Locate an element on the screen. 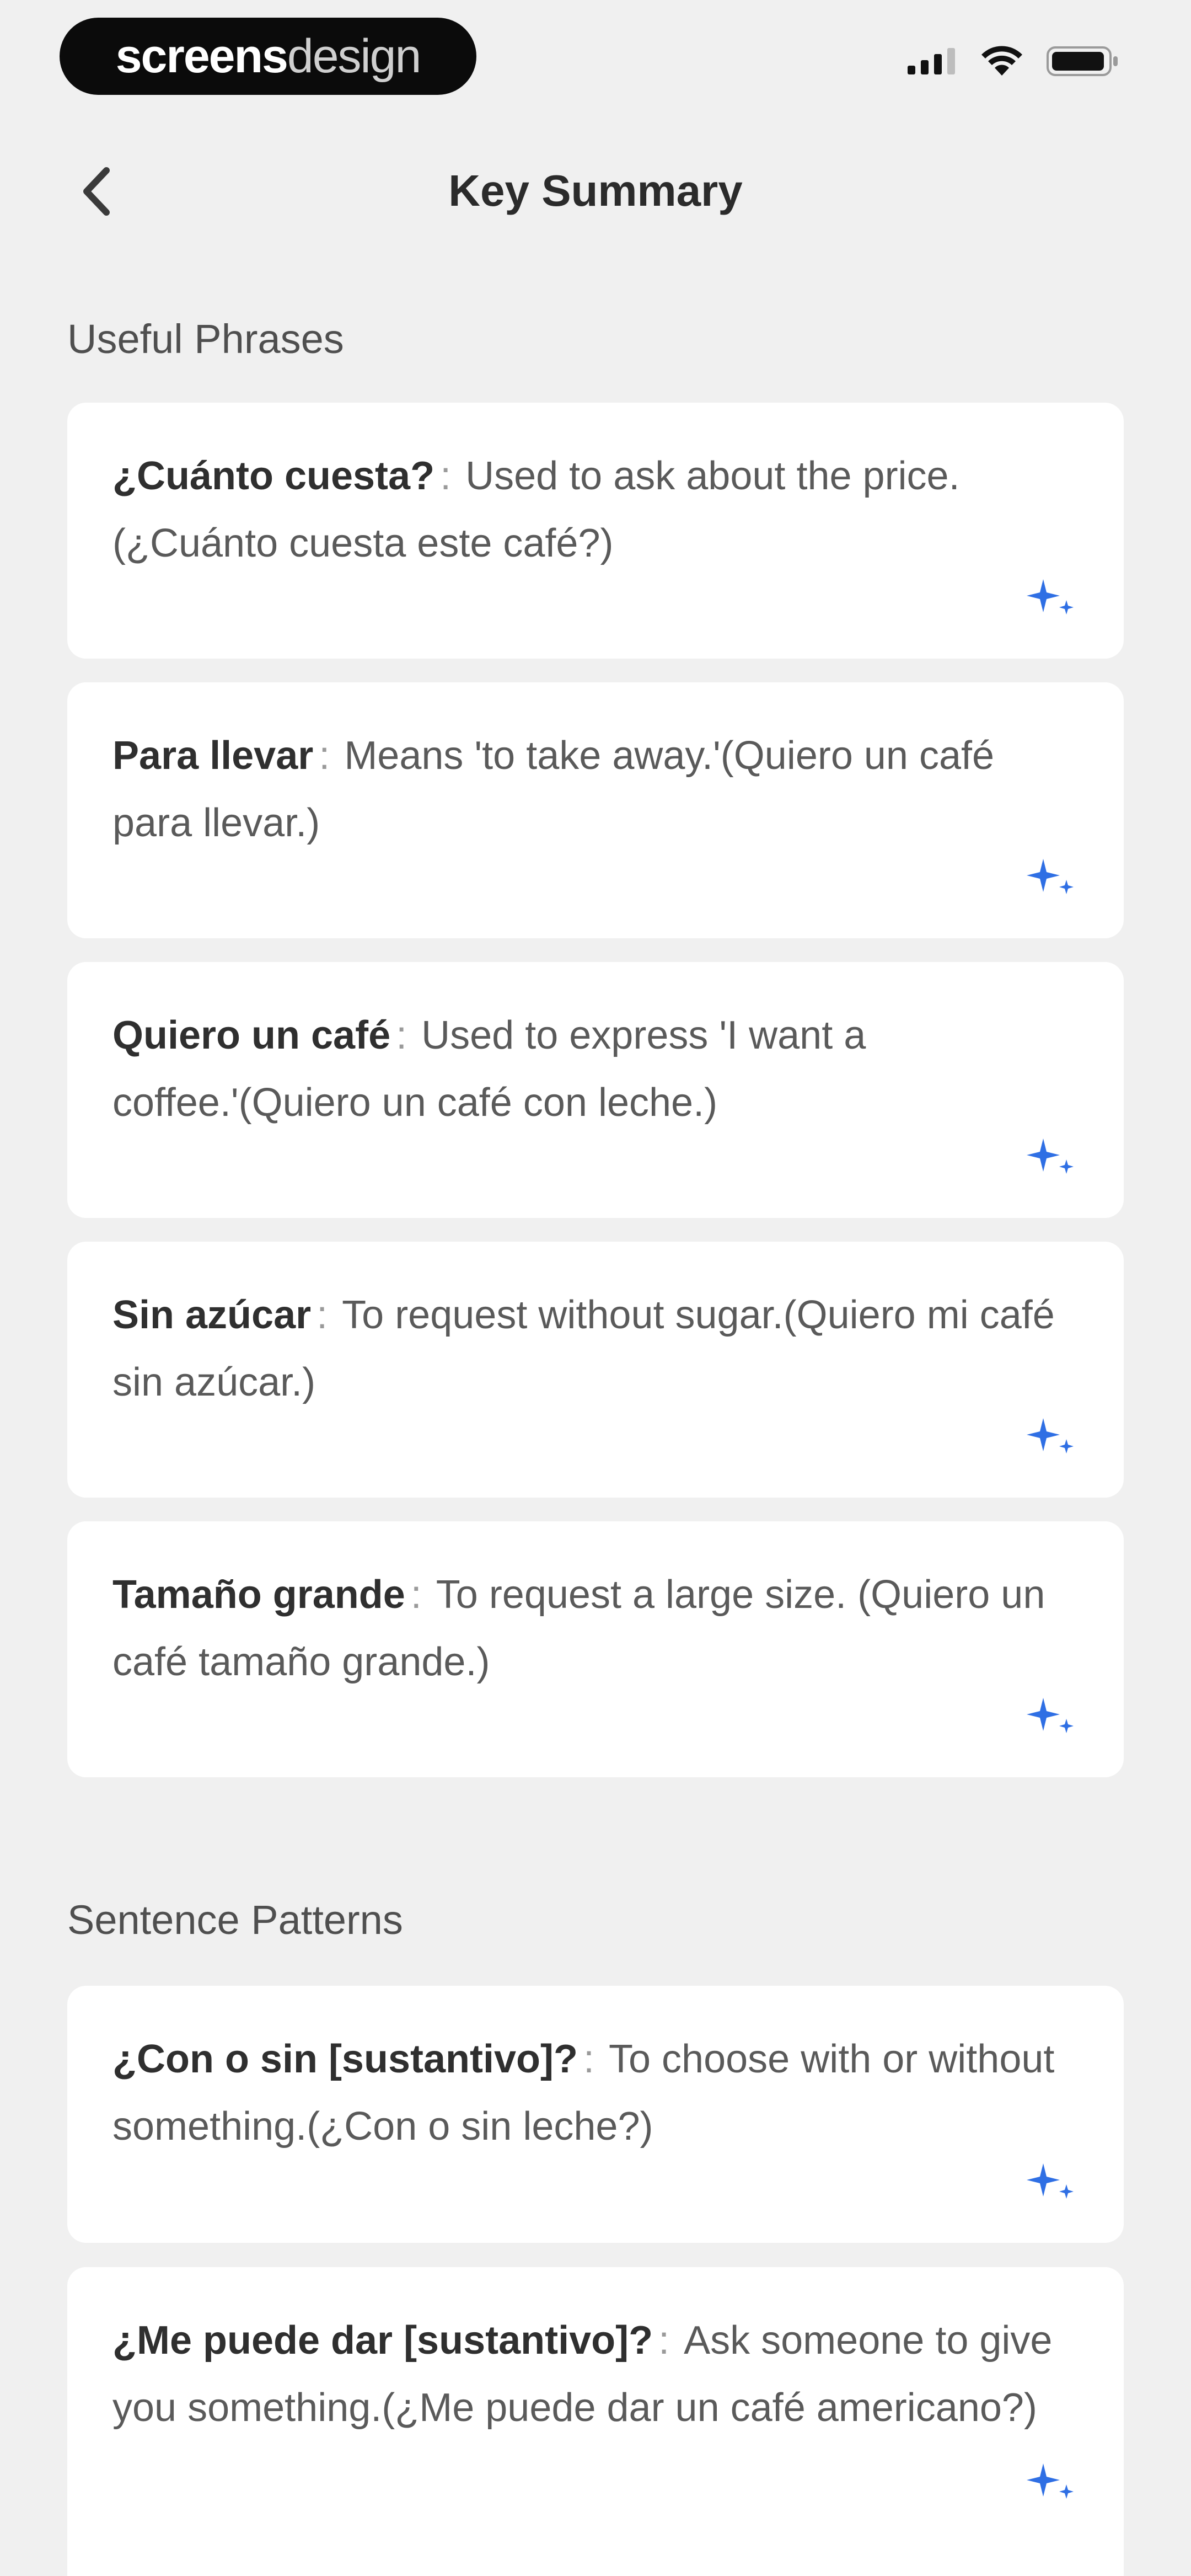 This screenshot has width=1191, height=2576. brand-logo: screens design is located at coordinates (268, 56).